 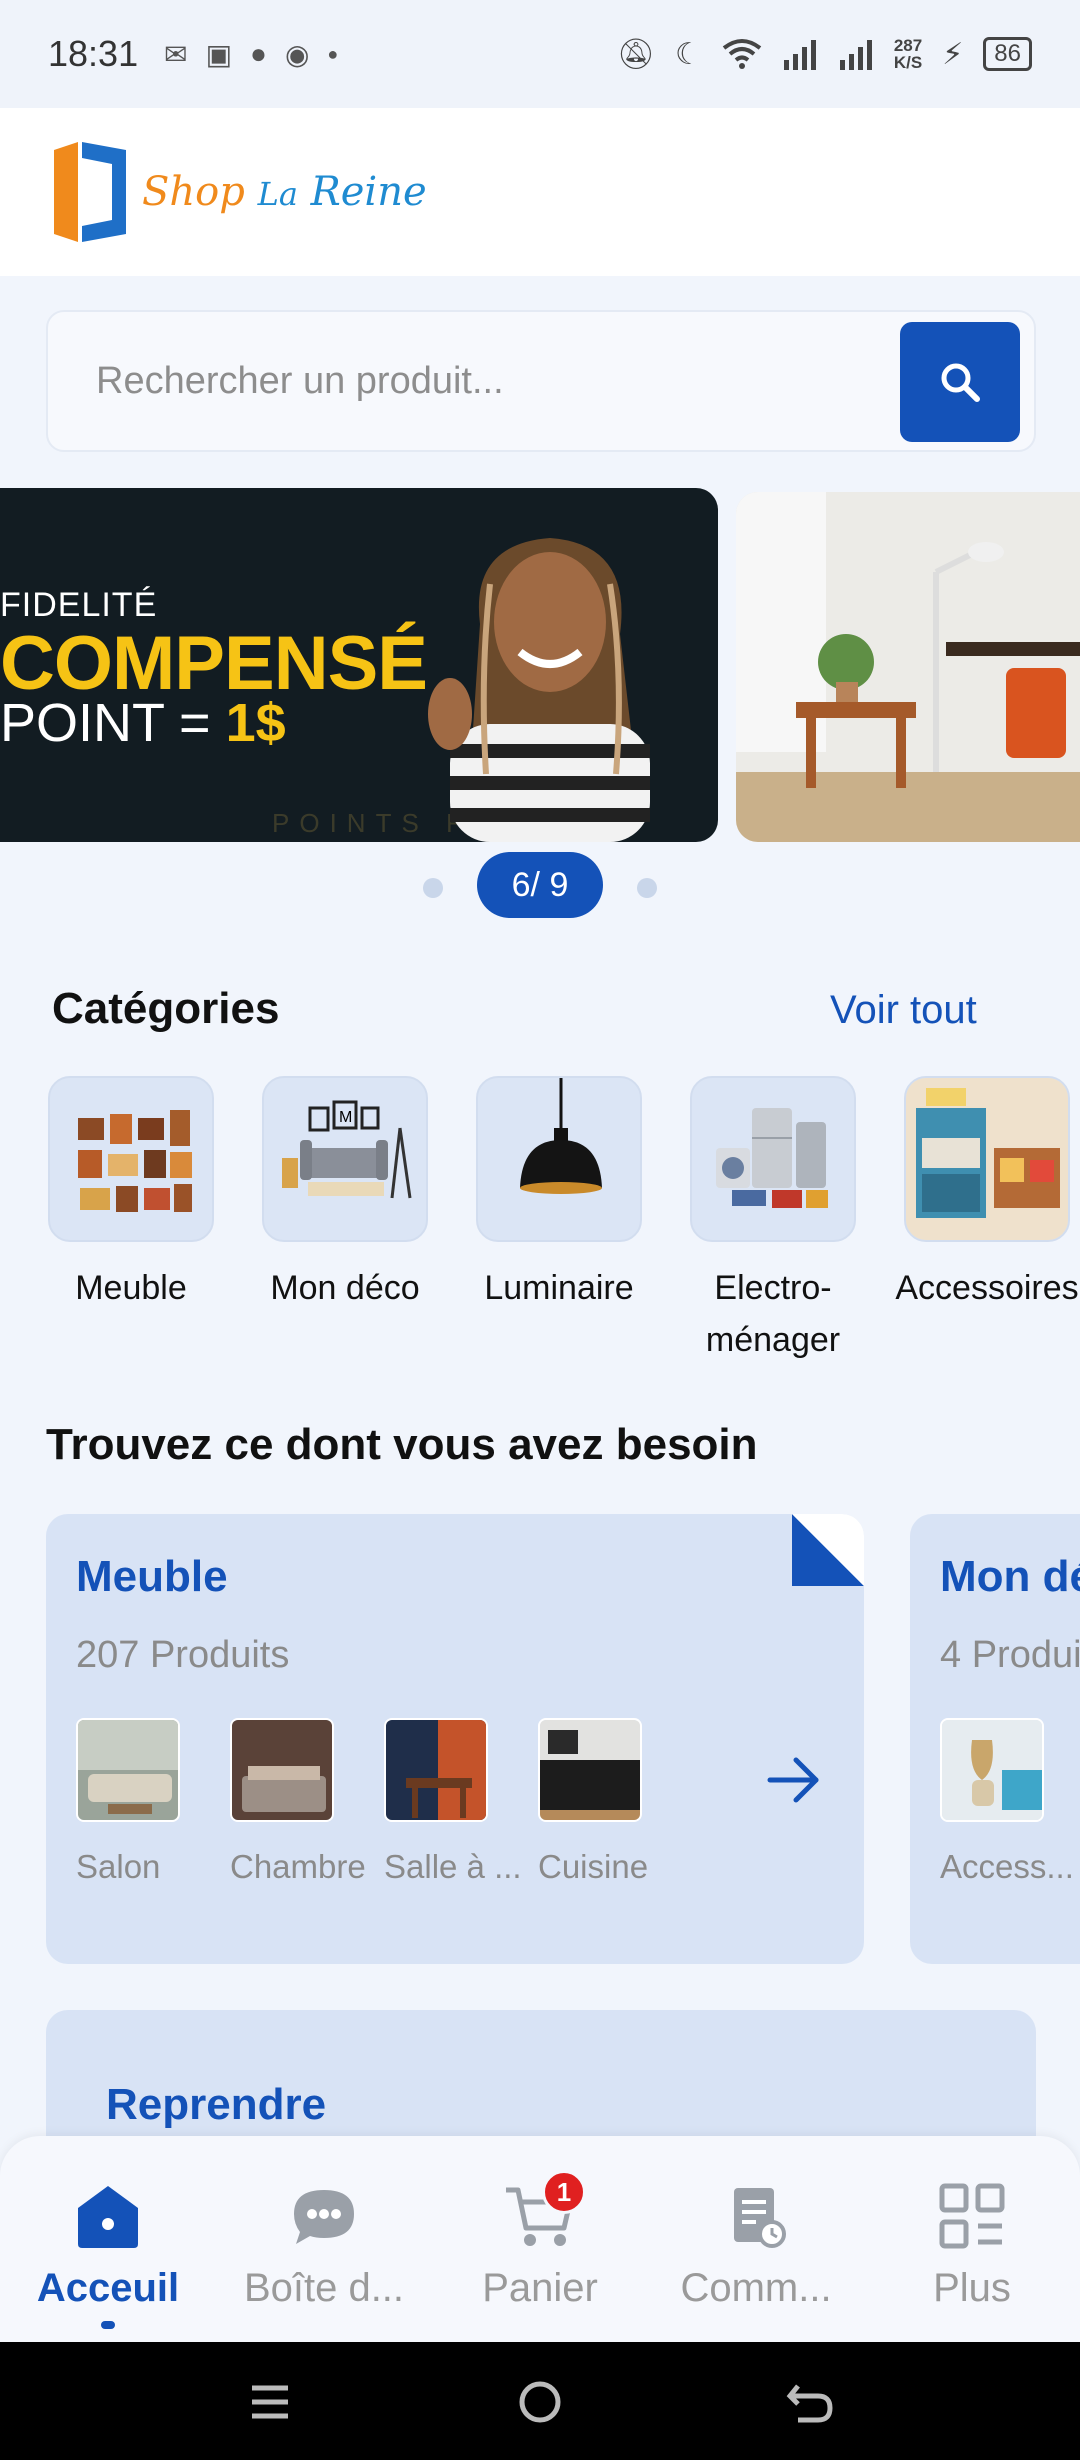 What do you see at coordinates (773, 1314) in the screenshot?
I see `category-label: Electro-ménager` at bounding box center [773, 1314].